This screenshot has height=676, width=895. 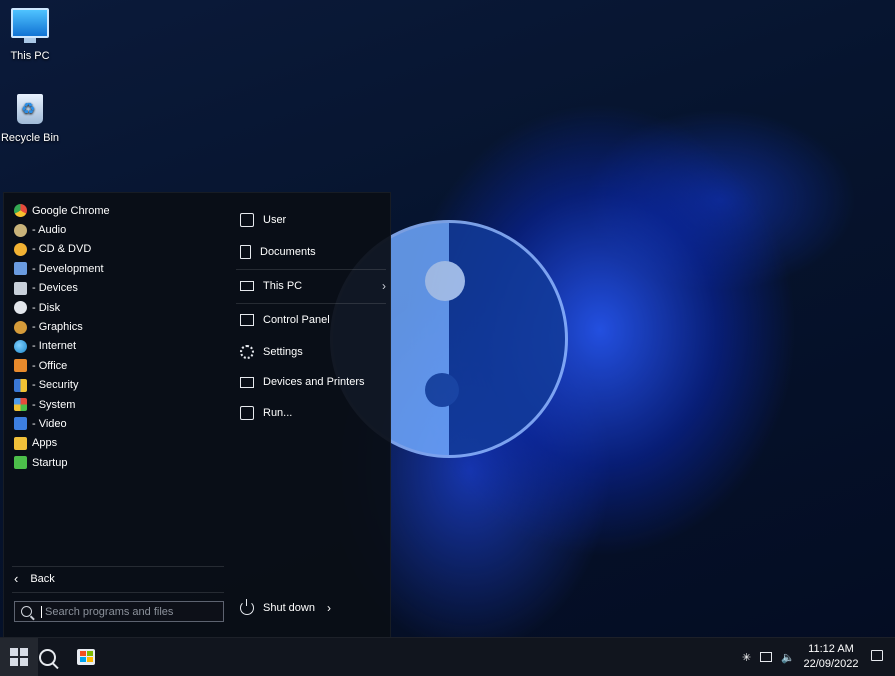 I want to click on audio-icon, so click(x=20, y=230).